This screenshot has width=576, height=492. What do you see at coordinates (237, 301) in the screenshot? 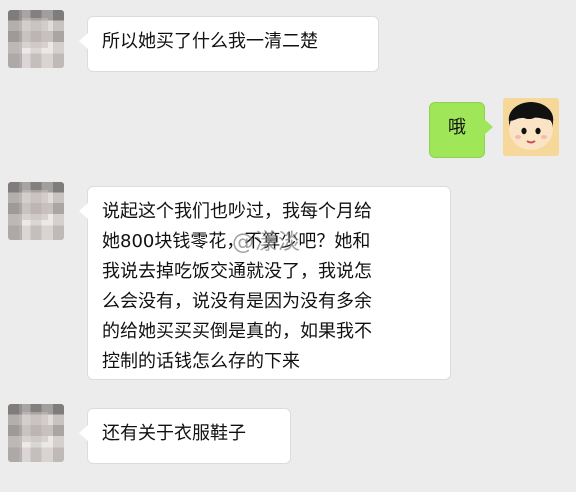
I see `message-line: 么会没有，说没有是因为没有多余` at bounding box center [237, 301].